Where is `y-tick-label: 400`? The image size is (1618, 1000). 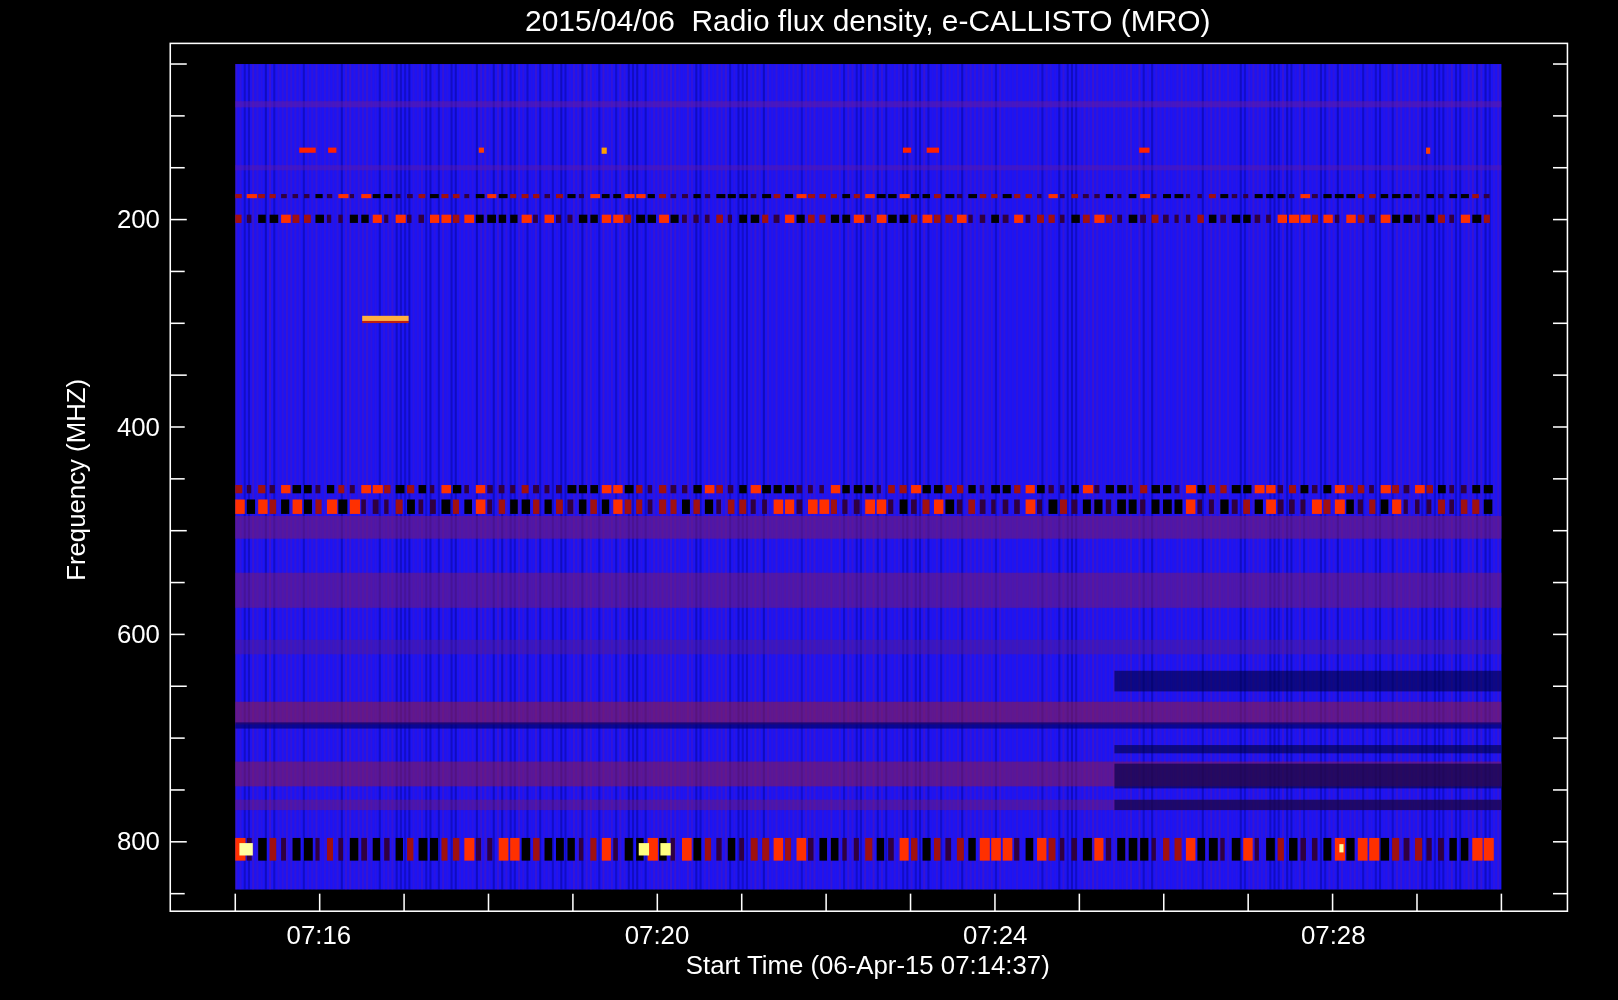
y-tick-label: 400 is located at coordinates (138, 426).